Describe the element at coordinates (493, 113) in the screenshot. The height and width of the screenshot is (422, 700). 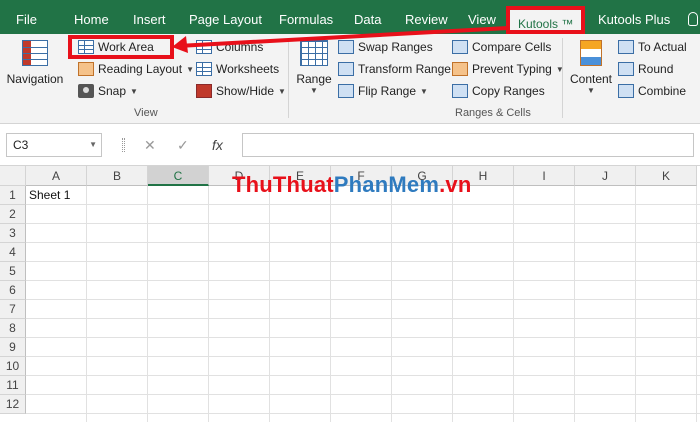
I see `ranges-group-label: Ranges & Cells` at that location.